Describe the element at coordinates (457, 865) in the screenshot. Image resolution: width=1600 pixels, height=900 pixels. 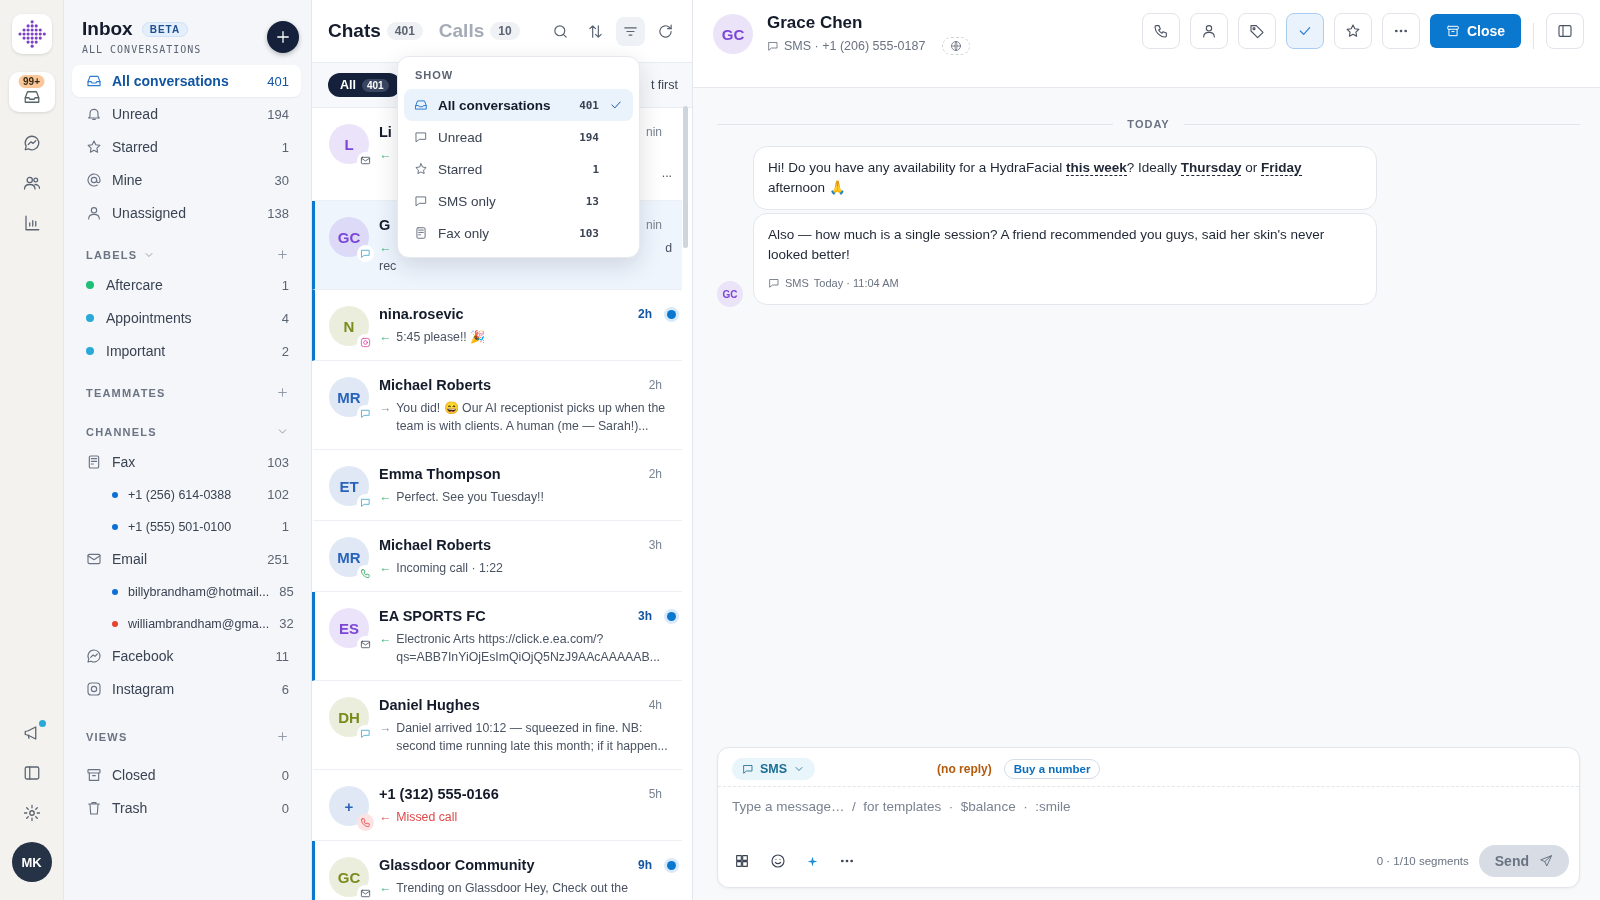
I see `contact-name: Glassdoor Community` at that location.